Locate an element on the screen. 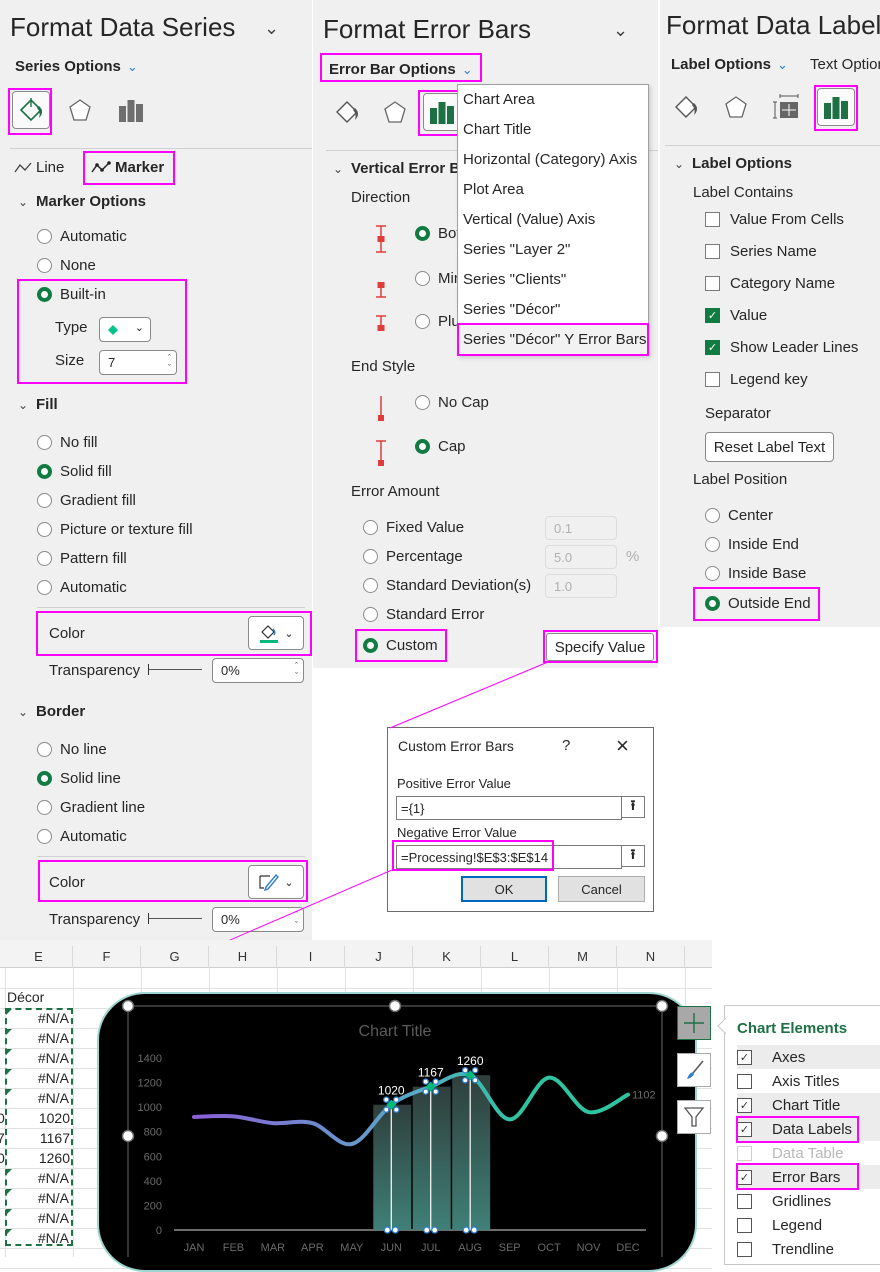  menu-item-chart-area: Chart Area is located at coordinates (553, 100).